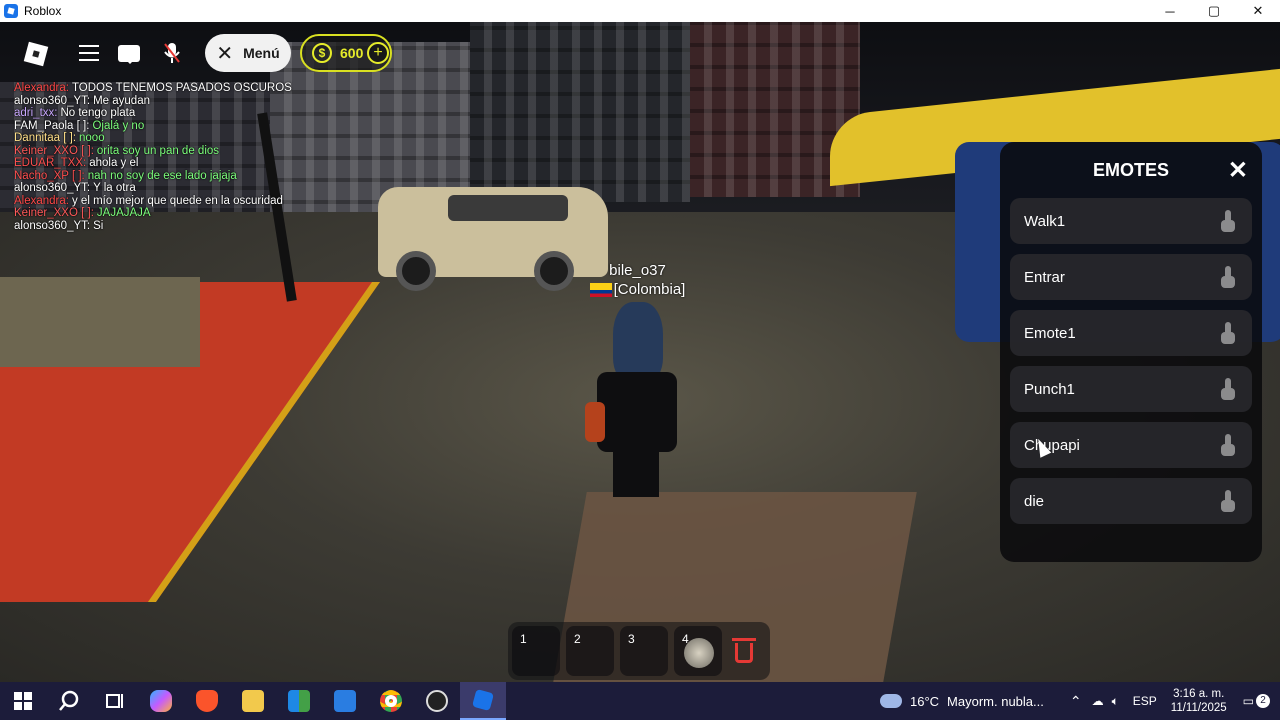  Describe the element at coordinates (174, 151) in the screenshot. I see `chat-message: Keiner_XXO [ ]: orita soy un pan de dios` at that location.